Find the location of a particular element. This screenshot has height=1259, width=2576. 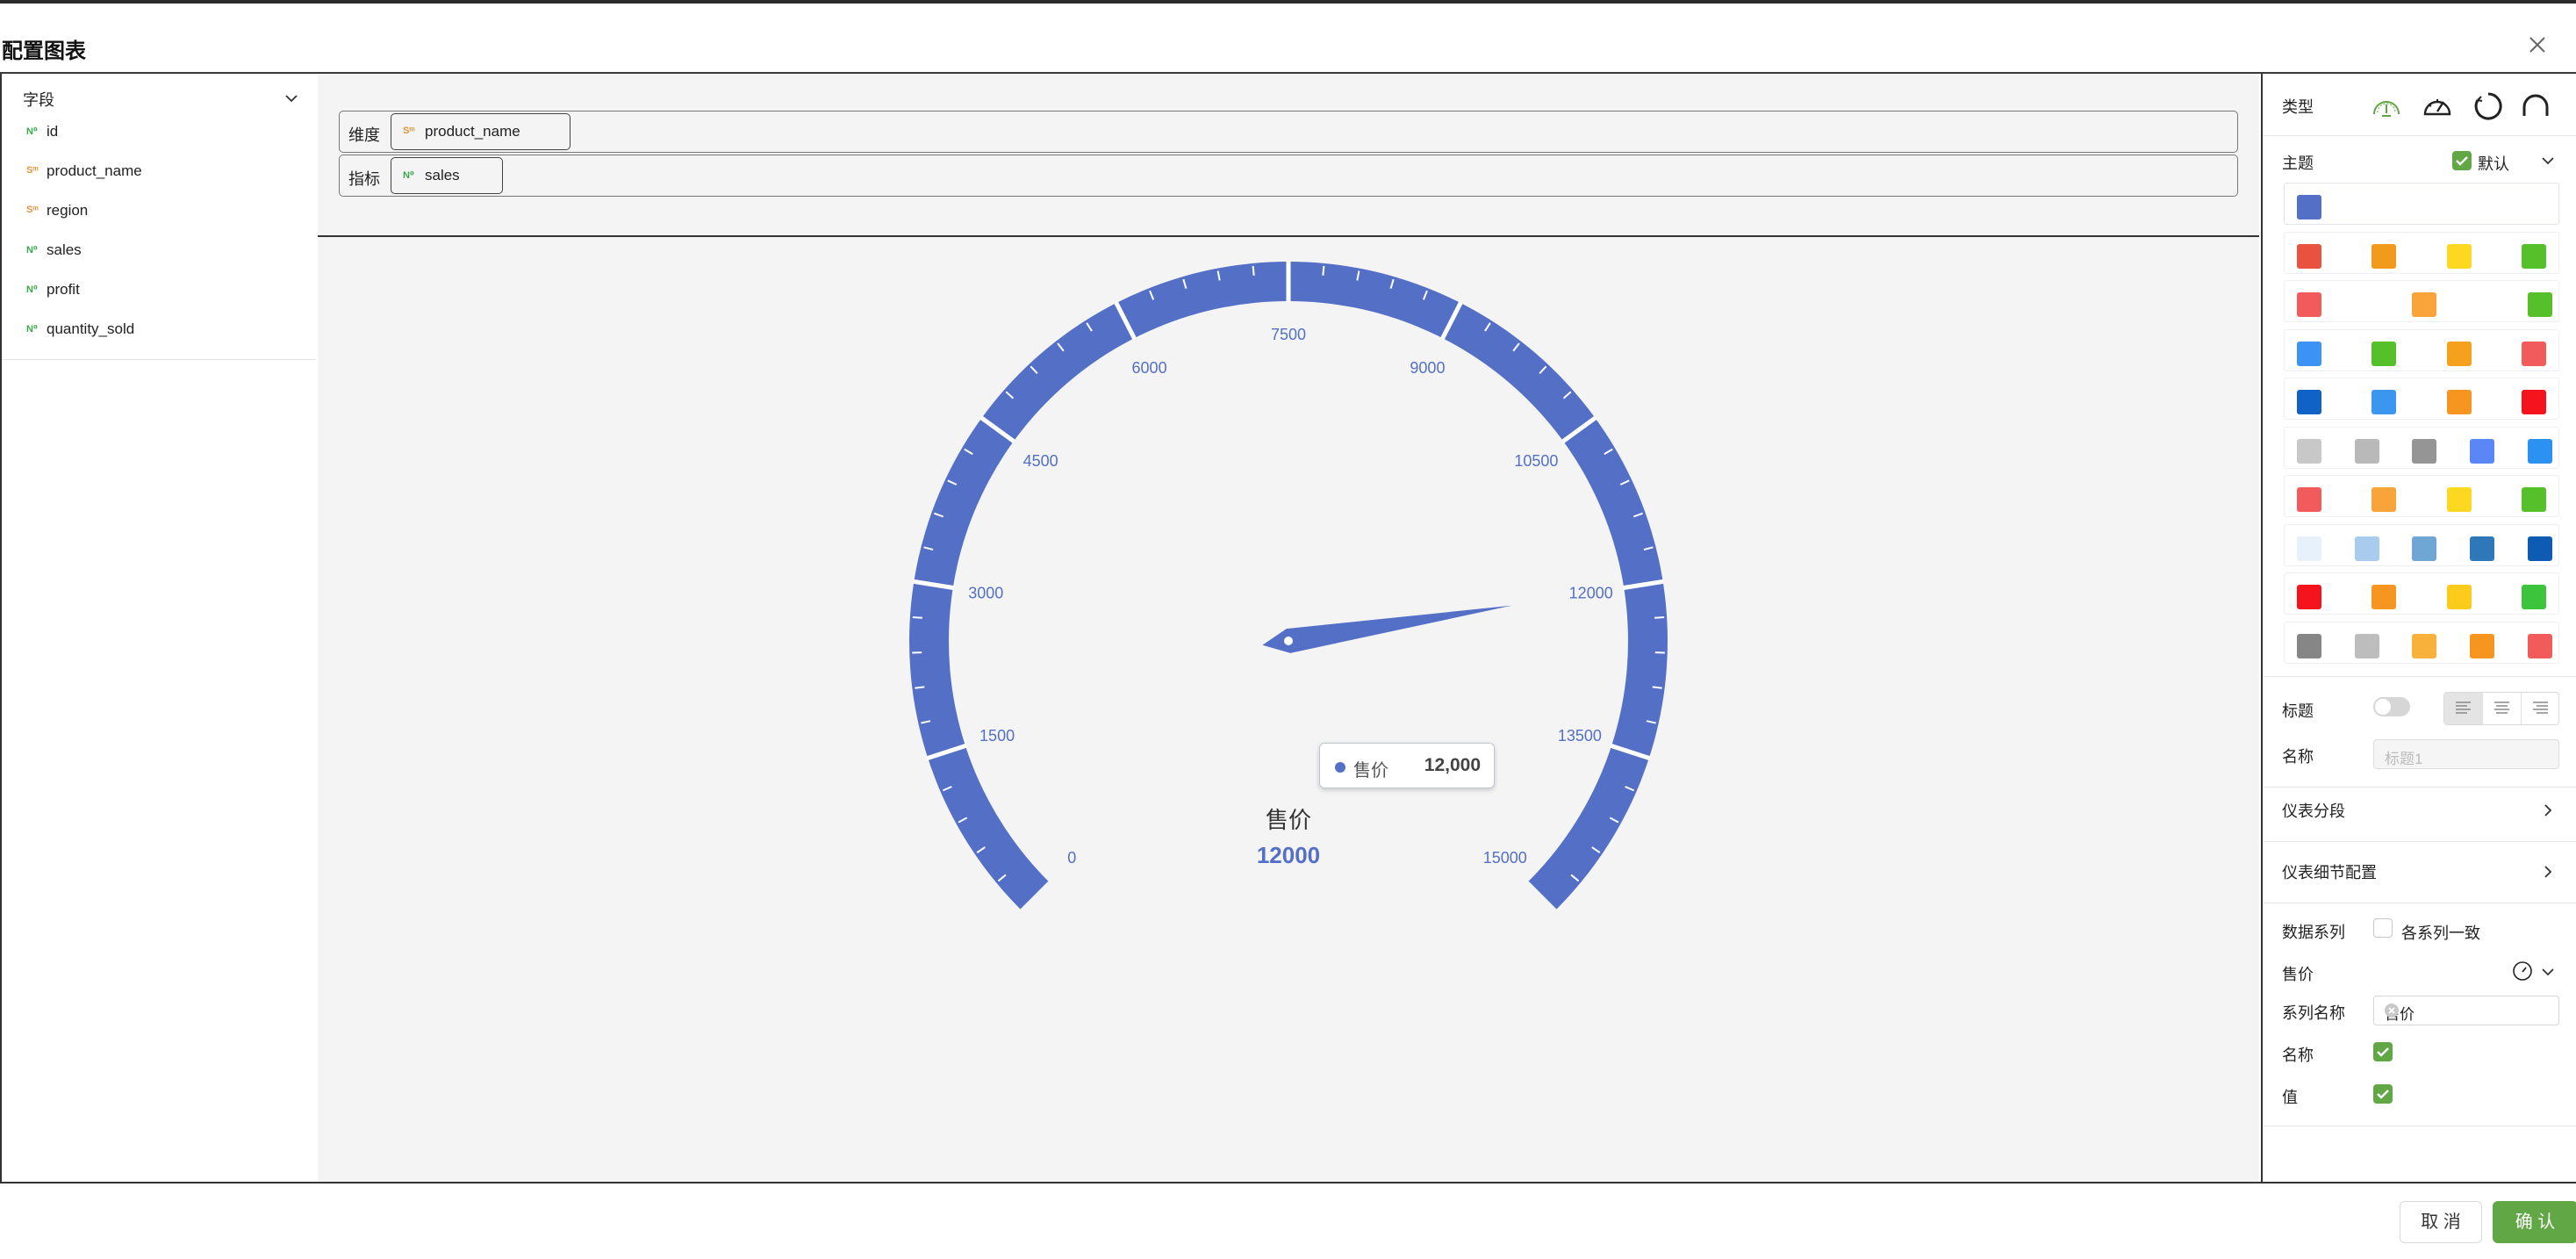

align-right-icon is located at coordinates (2540, 709).